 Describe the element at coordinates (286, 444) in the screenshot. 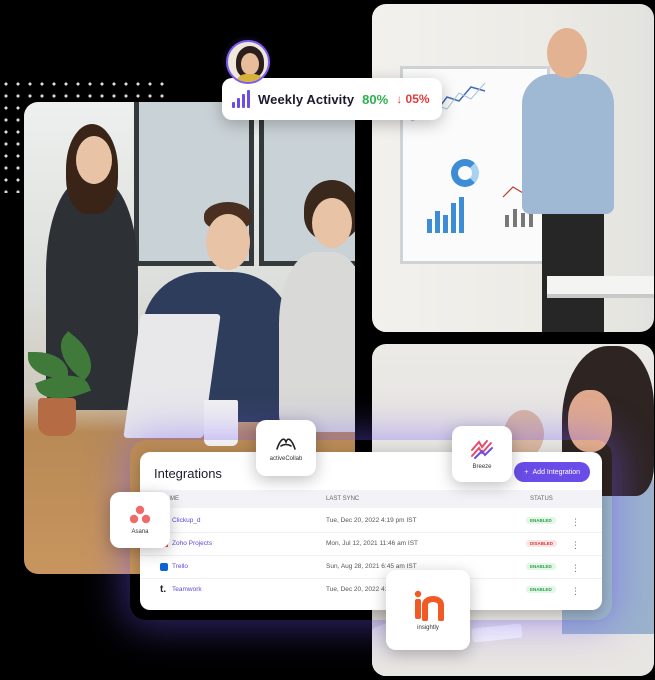

I see `activecollab-icon` at that location.